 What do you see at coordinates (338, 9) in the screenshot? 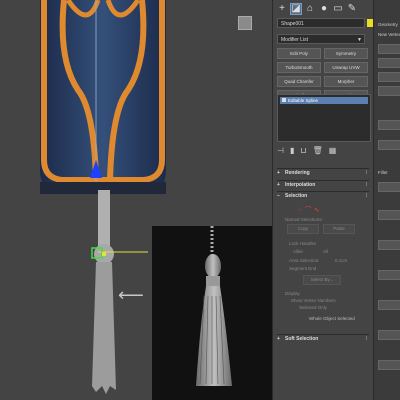
I see `display-icon: ▭` at bounding box center [338, 9].